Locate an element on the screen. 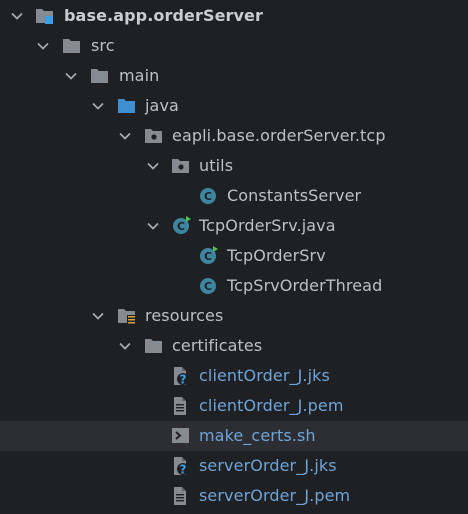  file-label: clientOrder_J.pem is located at coordinates (271, 405).